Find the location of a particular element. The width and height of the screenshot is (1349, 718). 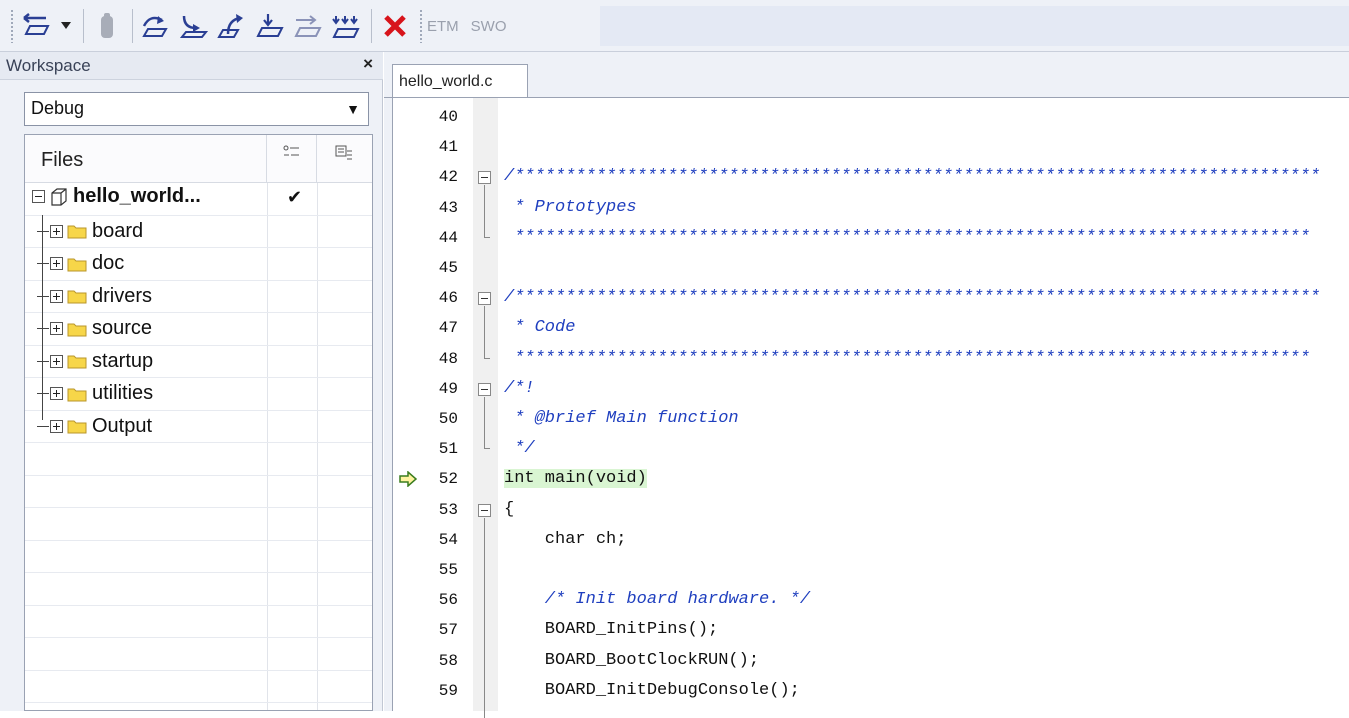

chevron-down-icon: ▼ is located at coordinates (353, 109).